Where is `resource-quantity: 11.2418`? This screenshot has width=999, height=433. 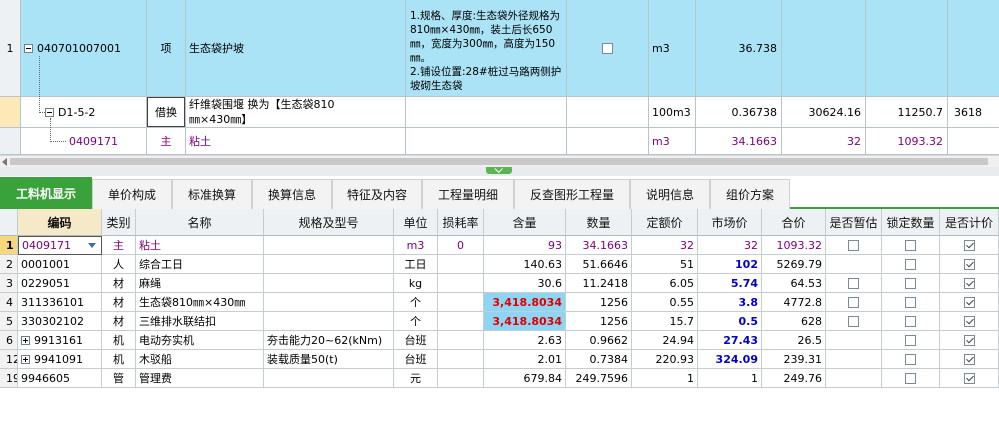 resource-quantity: 11.2418 is located at coordinates (599, 283).